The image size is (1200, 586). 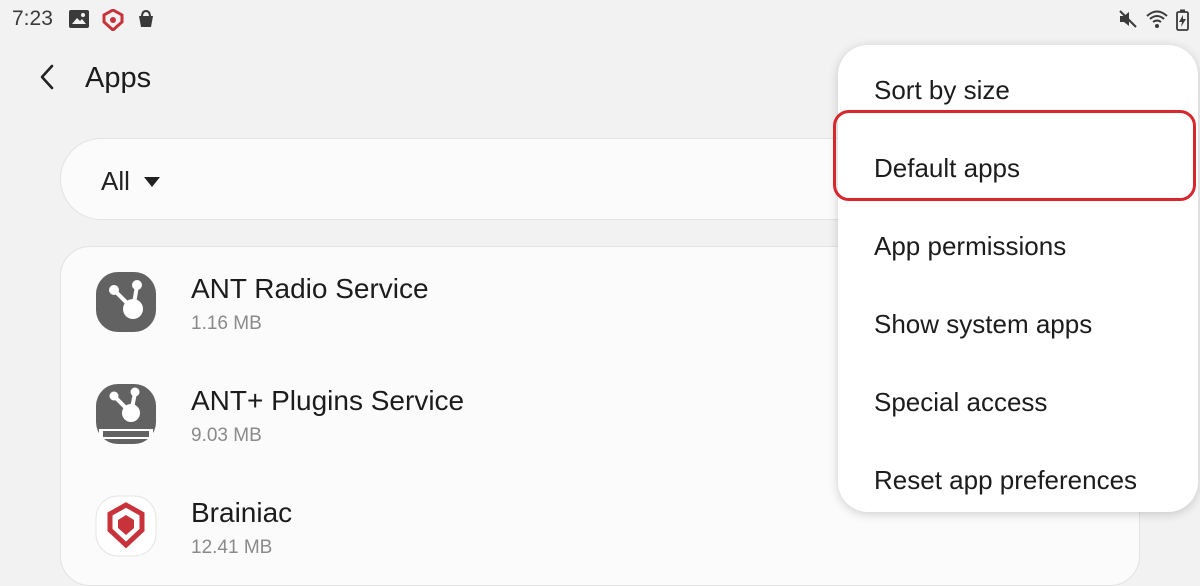 I want to click on app-size: 12.41 MB, so click(x=232, y=547).